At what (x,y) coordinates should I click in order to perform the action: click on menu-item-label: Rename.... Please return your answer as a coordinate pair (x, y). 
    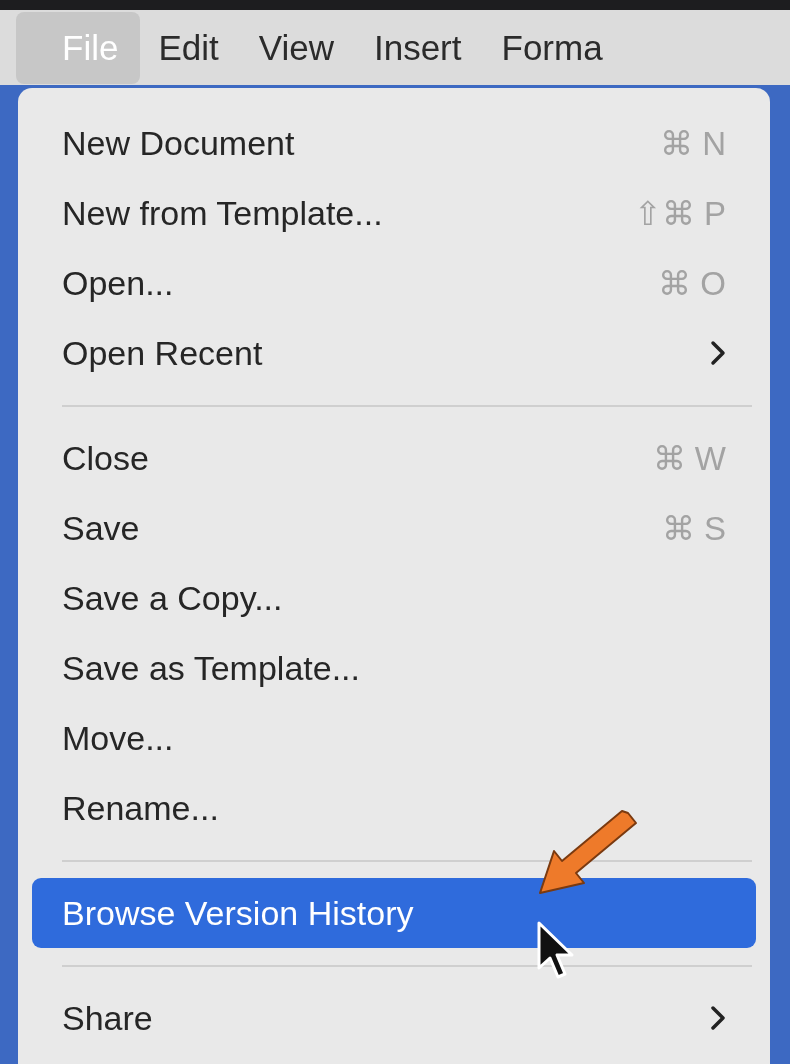
    Looking at the image, I should click on (140, 808).